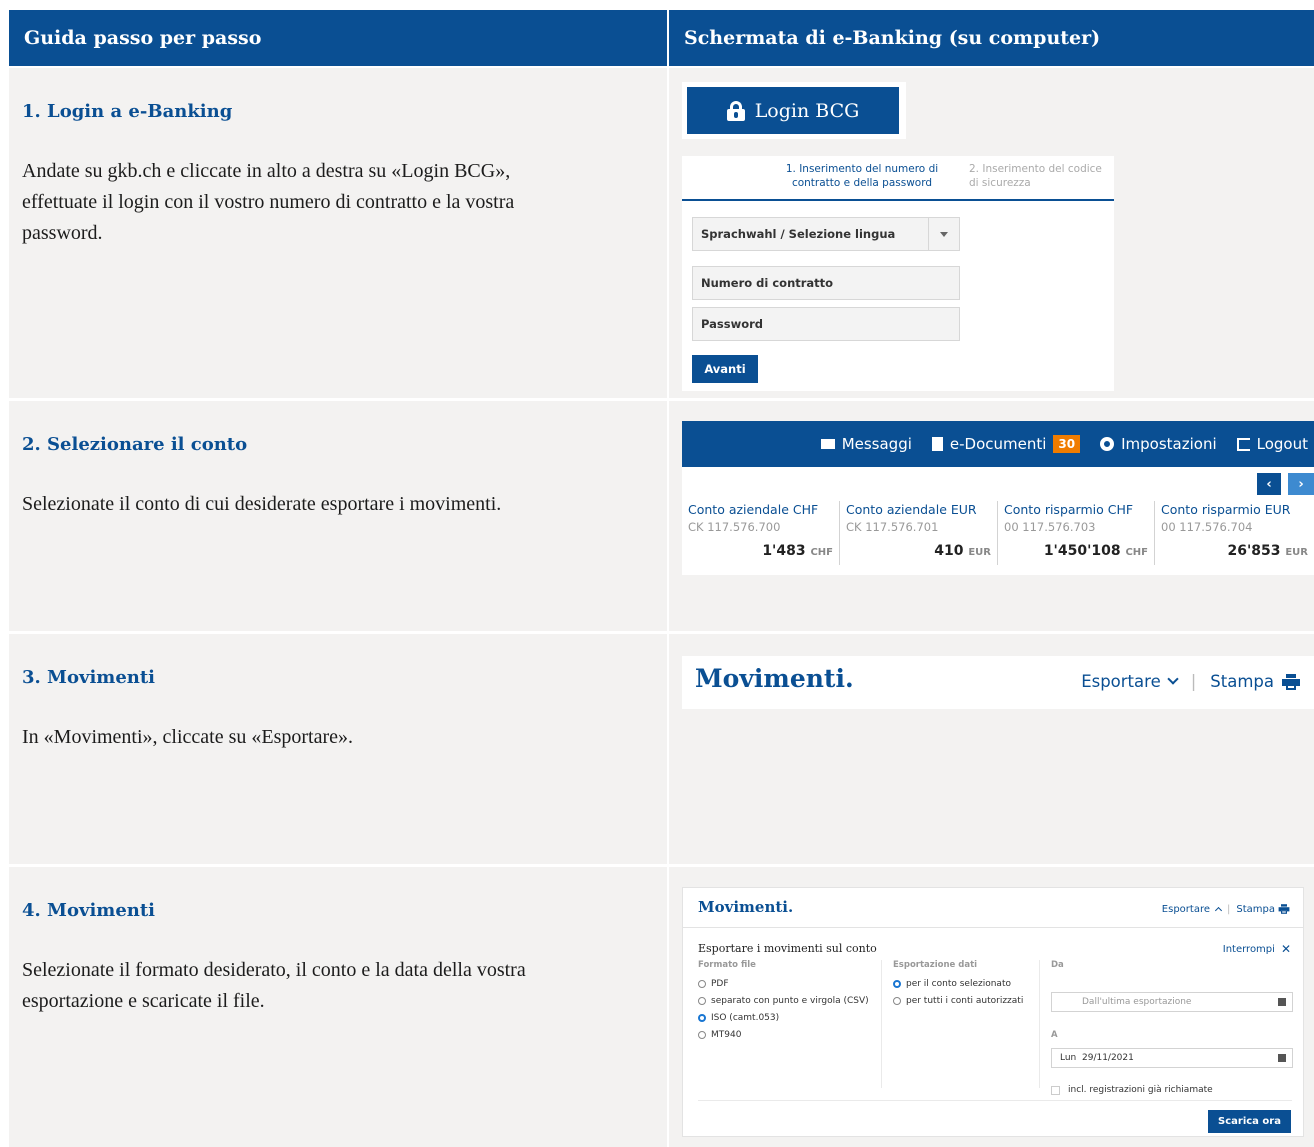 The image size is (1314, 1147). Describe the element at coordinates (719, 1035) in the screenshot. I see `format-option-mt940: MT940` at that location.